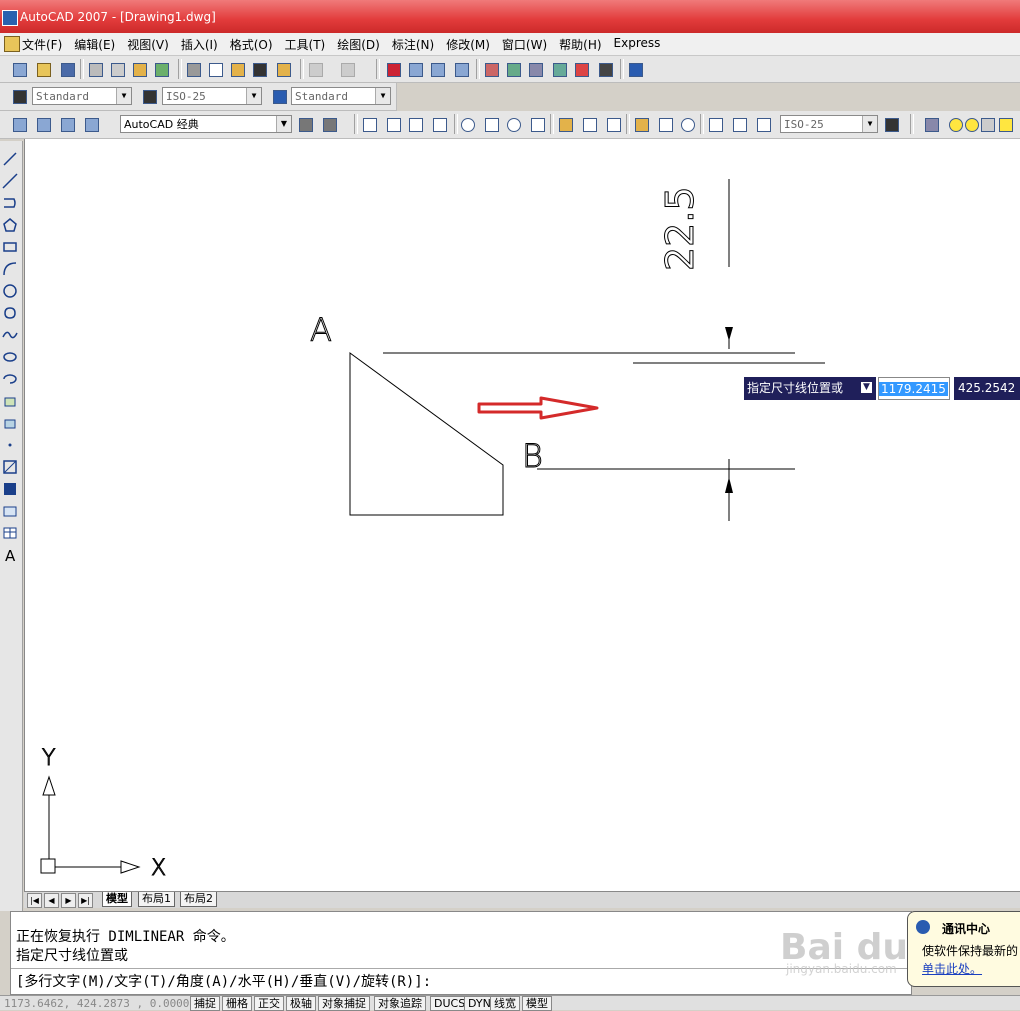 The width and height of the screenshot is (1020, 1011). I want to click on menu-insert: 插入(I), so click(199, 44).